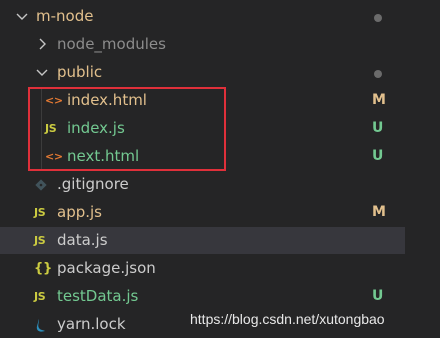  What do you see at coordinates (106, 268) in the screenshot?
I see `file-label: package.json` at bounding box center [106, 268].